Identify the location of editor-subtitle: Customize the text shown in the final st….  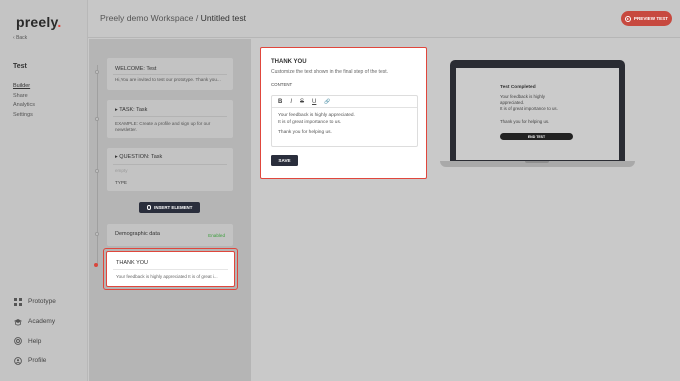
(330, 72).